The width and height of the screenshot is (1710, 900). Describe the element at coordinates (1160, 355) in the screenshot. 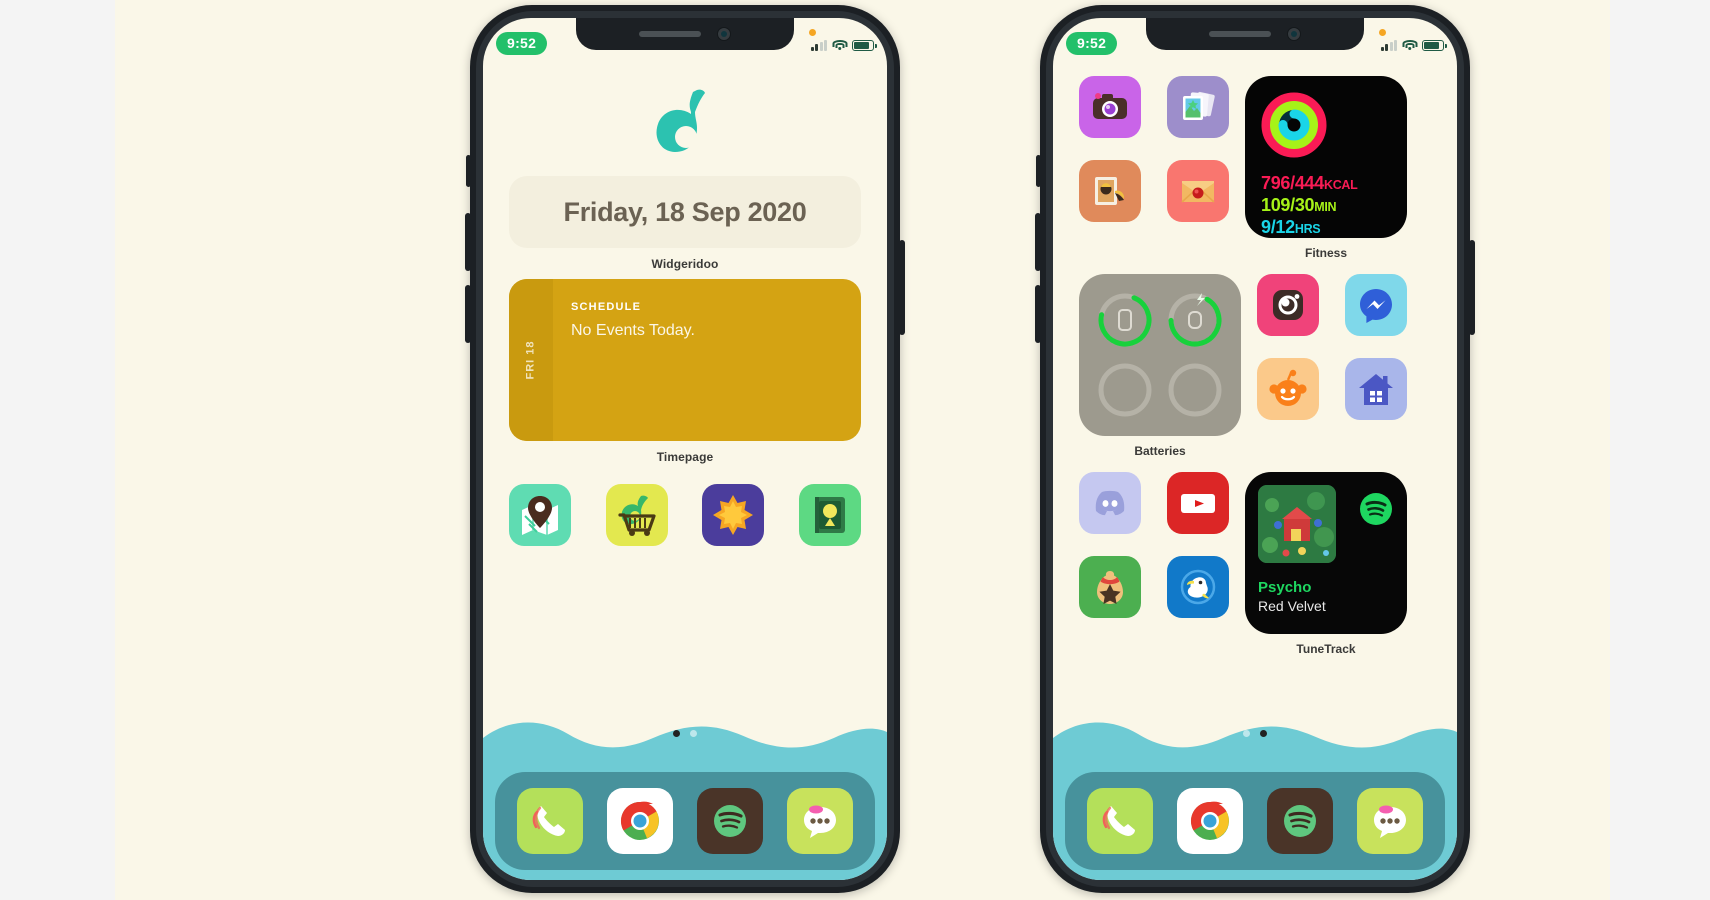

I see `batteries-tile` at that location.